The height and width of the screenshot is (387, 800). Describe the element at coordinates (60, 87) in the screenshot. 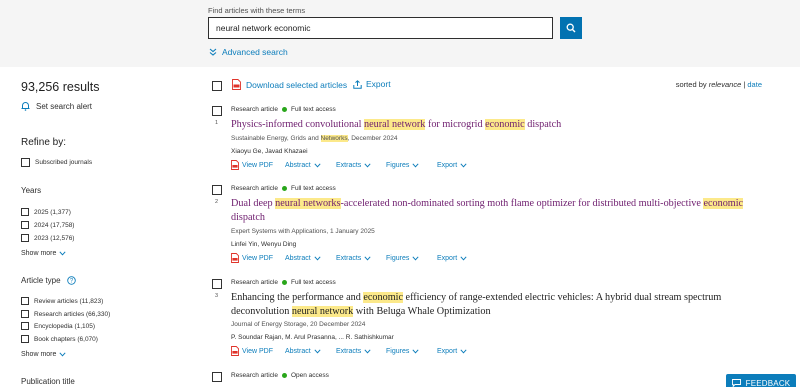

I see `results-count: 93,256 results` at that location.